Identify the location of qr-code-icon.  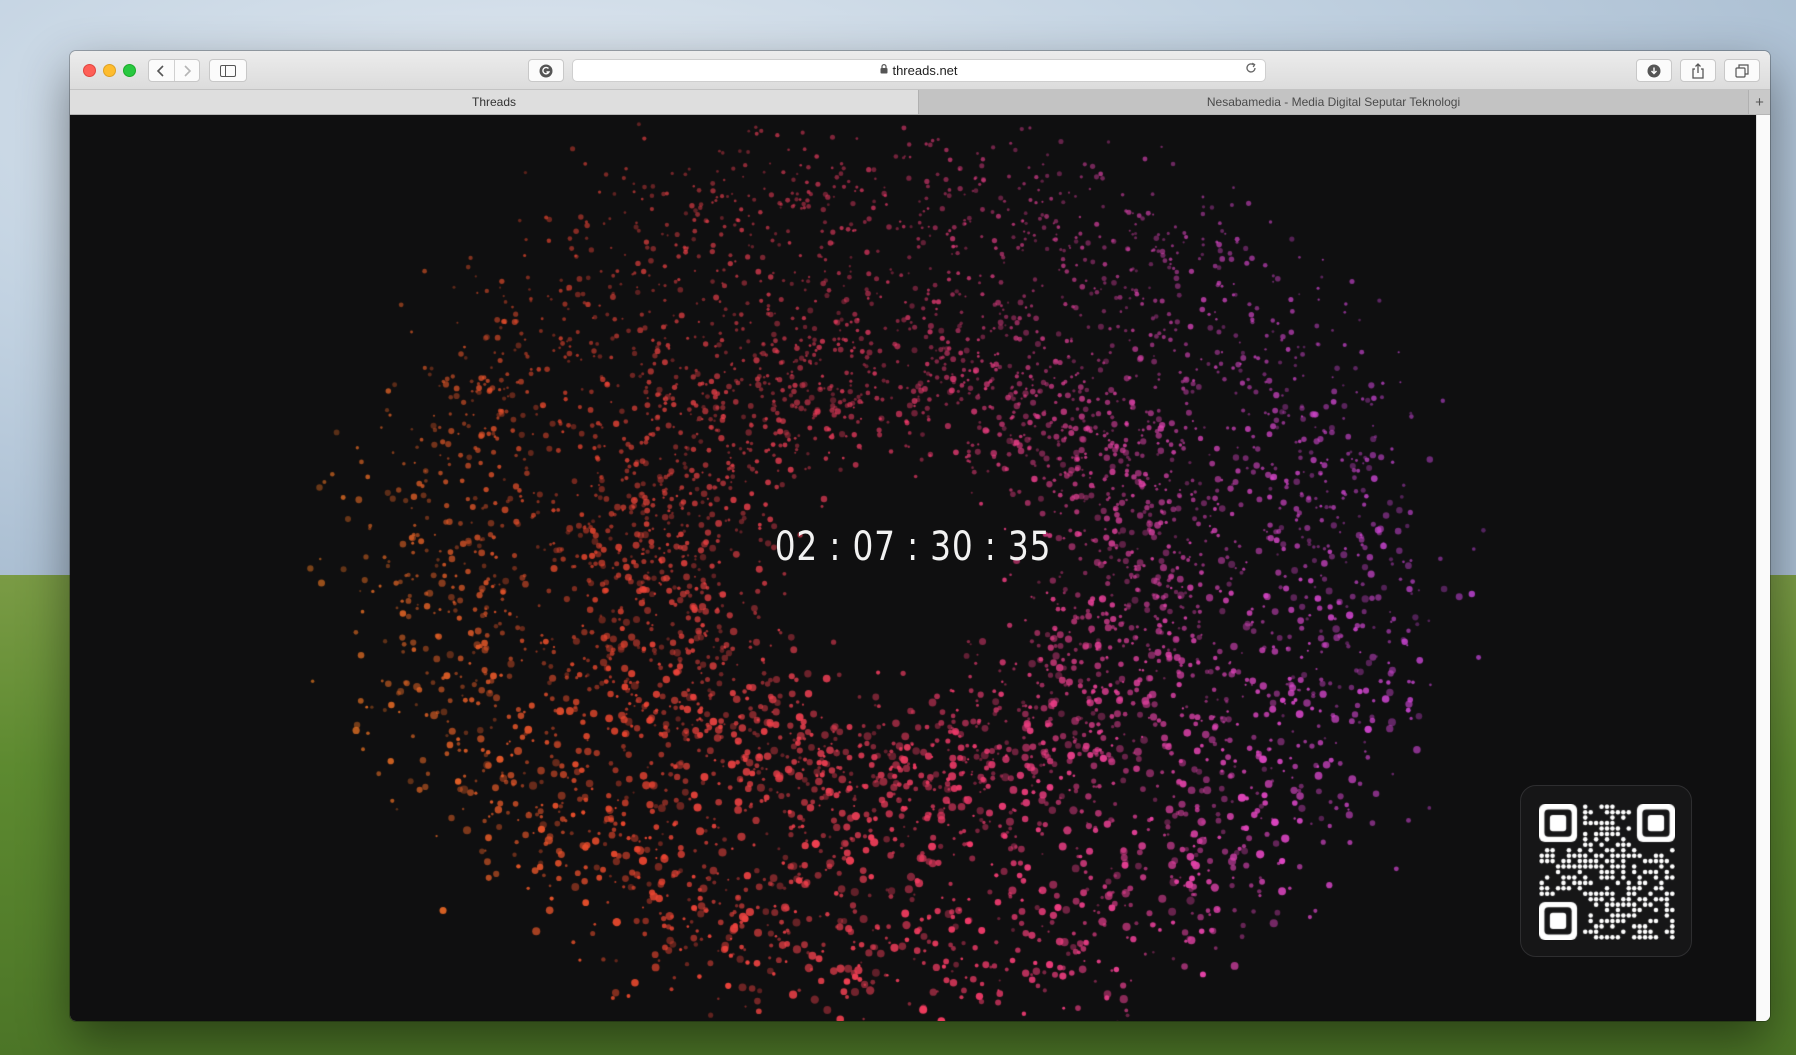
(1607, 872).